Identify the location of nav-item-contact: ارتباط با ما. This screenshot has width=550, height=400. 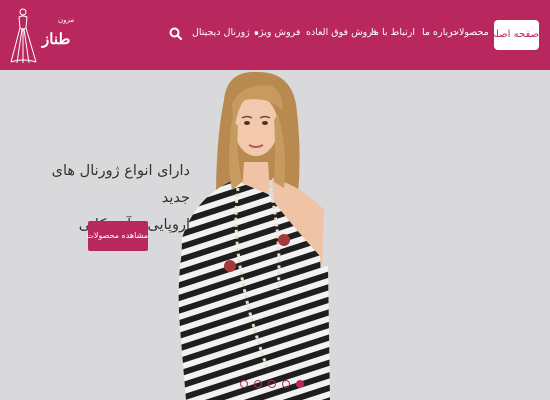
(393, 32).